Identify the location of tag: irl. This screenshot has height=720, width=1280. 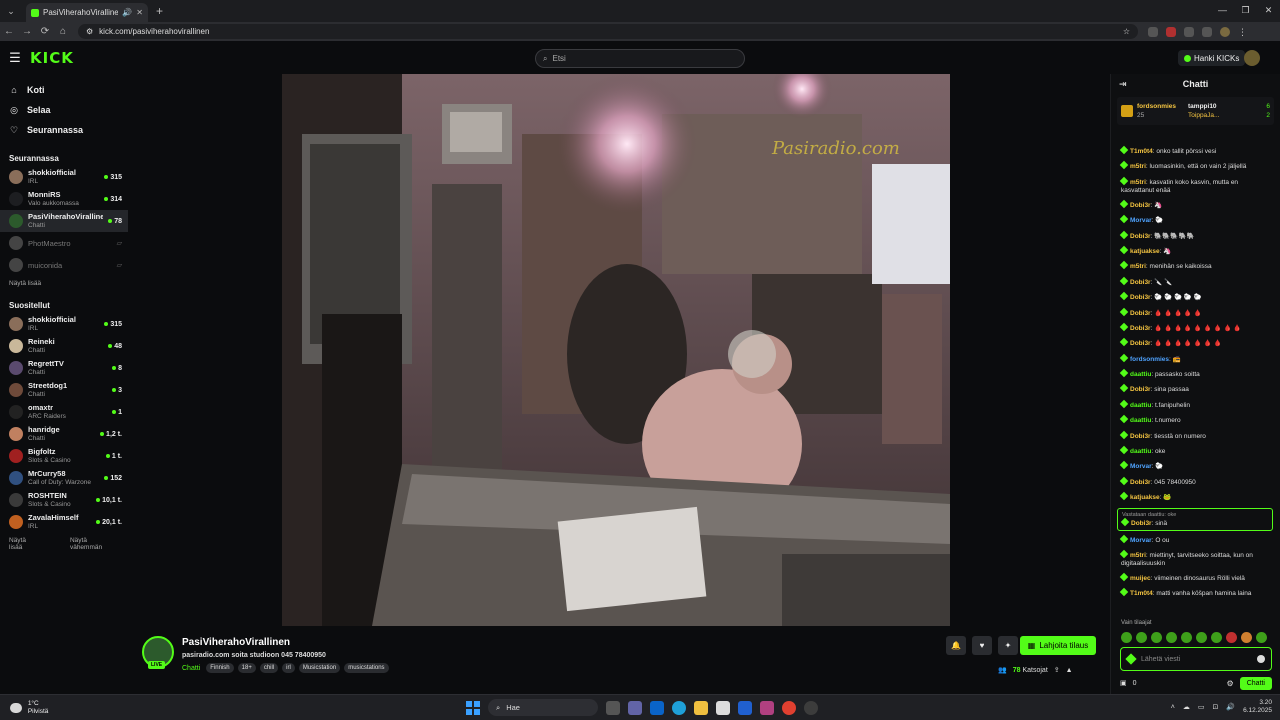
(288, 668).